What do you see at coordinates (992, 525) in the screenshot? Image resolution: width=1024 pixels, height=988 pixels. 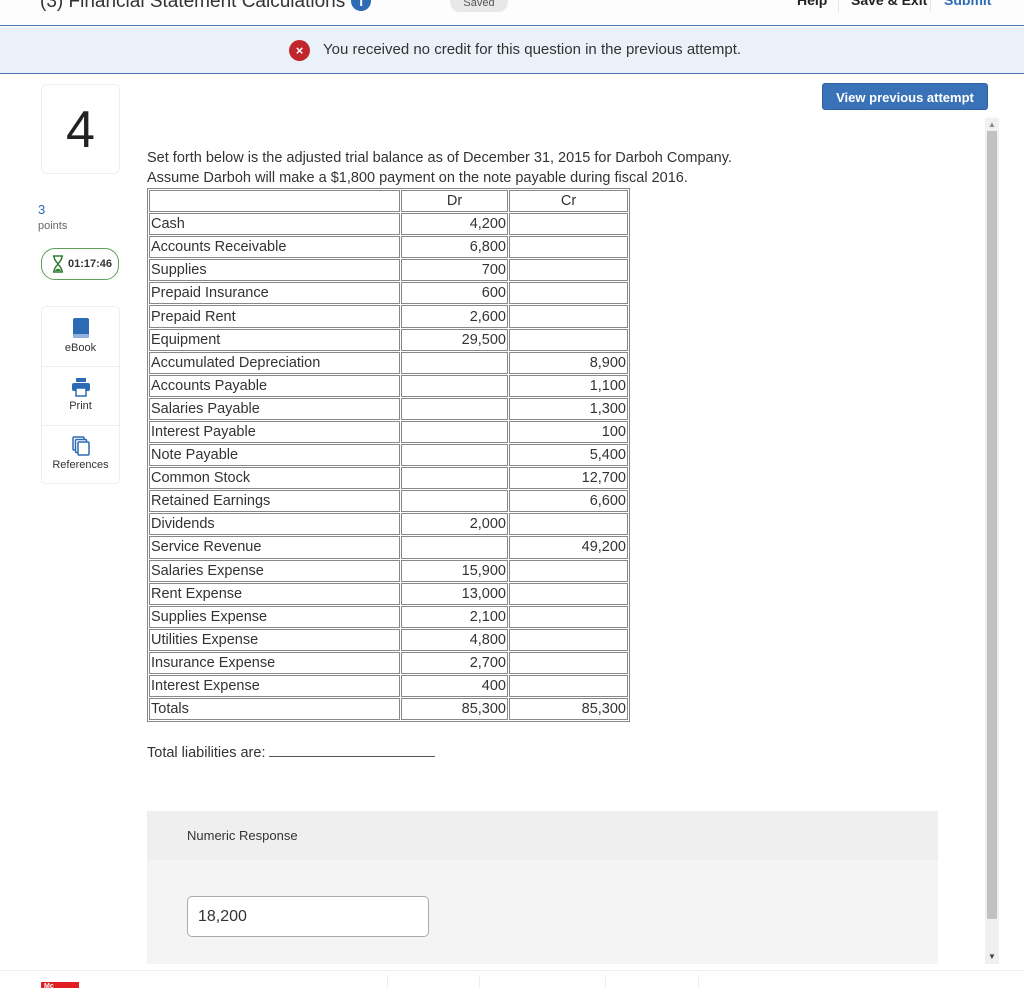 I see `scroll-thumb` at bounding box center [992, 525].